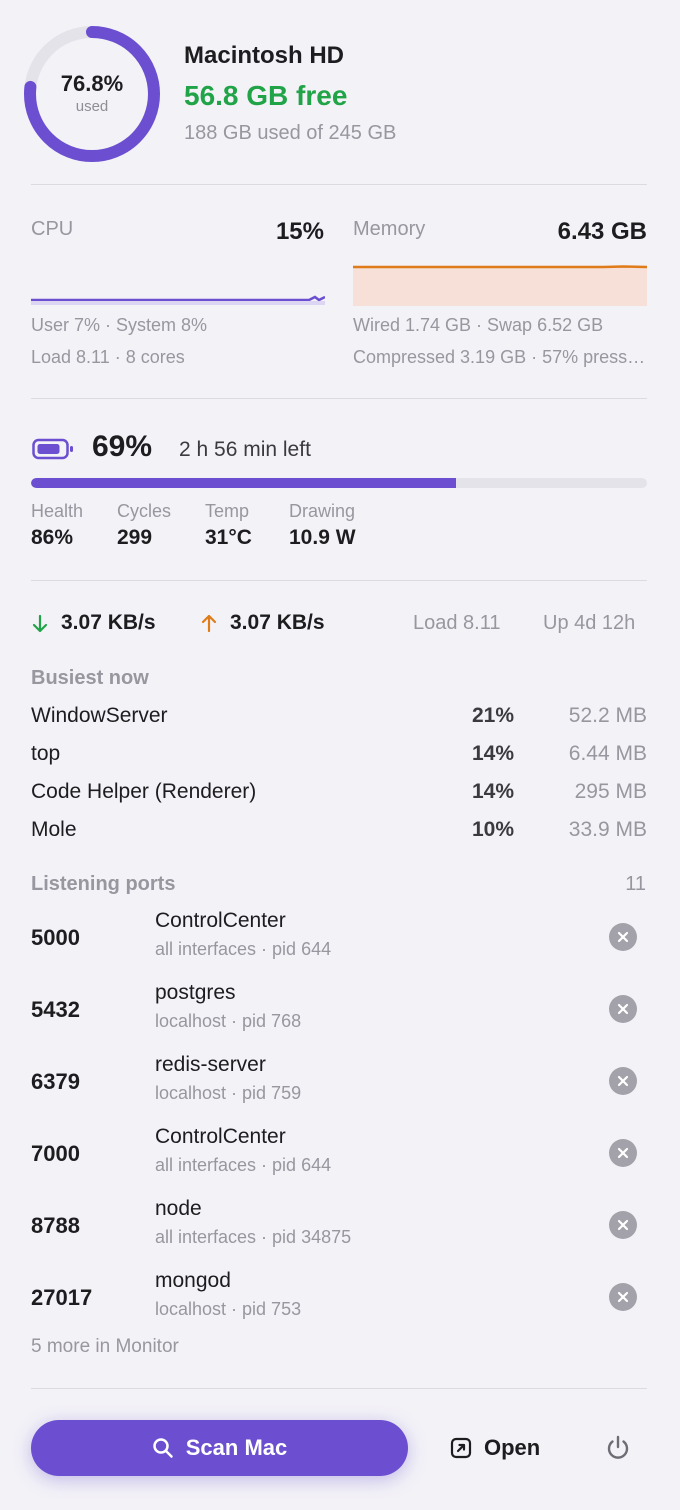 The image size is (680, 1510). Describe the element at coordinates (92, 106) in the screenshot. I see `disk-used-sublabel: used` at that location.